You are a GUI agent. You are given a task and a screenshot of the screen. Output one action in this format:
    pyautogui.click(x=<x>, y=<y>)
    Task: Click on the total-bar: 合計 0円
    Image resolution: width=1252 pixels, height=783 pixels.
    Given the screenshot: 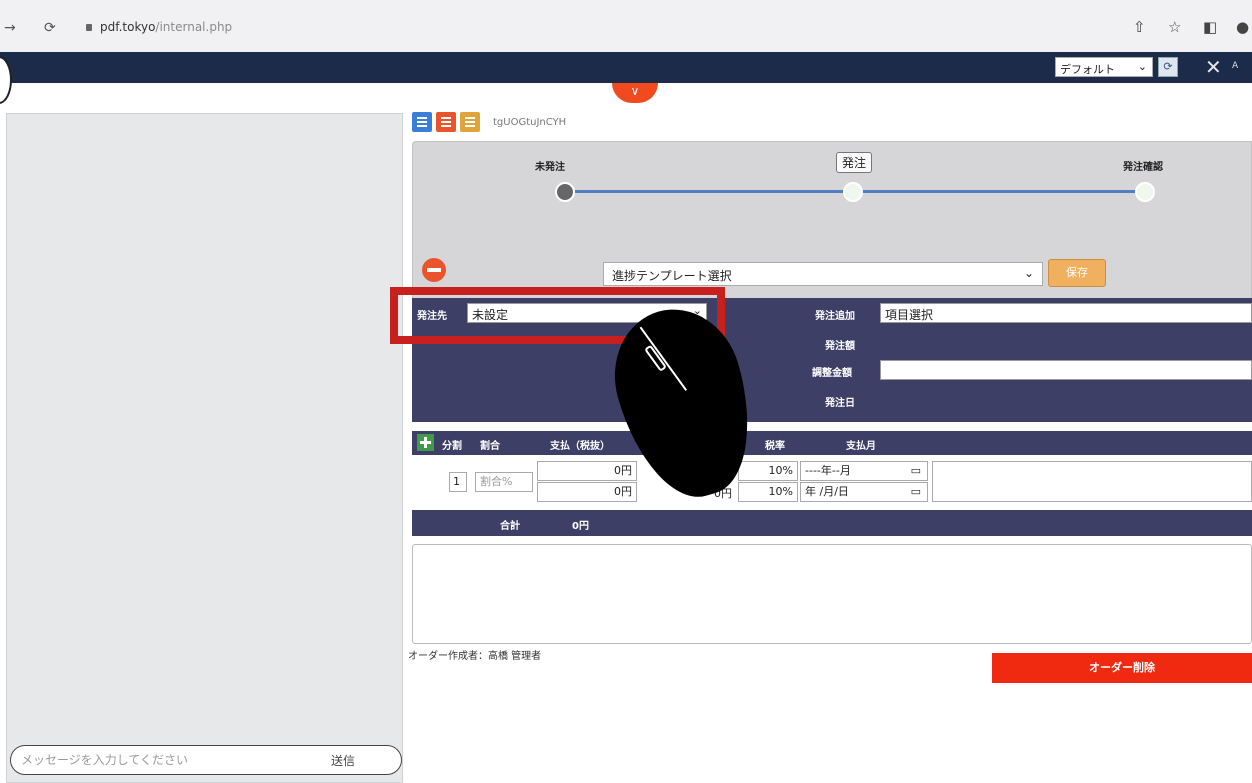 What is the action you would take?
    pyautogui.click(x=832, y=523)
    